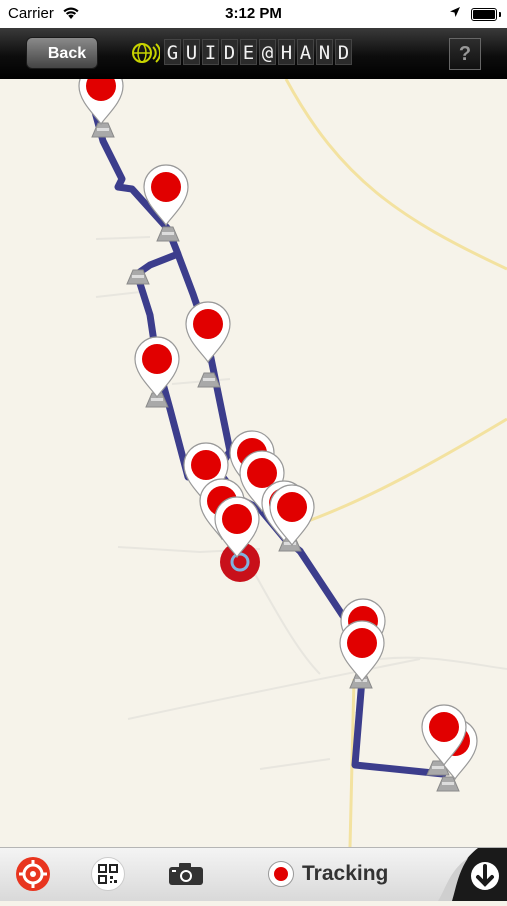 This screenshot has width=507, height=906. Describe the element at coordinates (281, 874) in the screenshot. I see `record-icon` at that location.